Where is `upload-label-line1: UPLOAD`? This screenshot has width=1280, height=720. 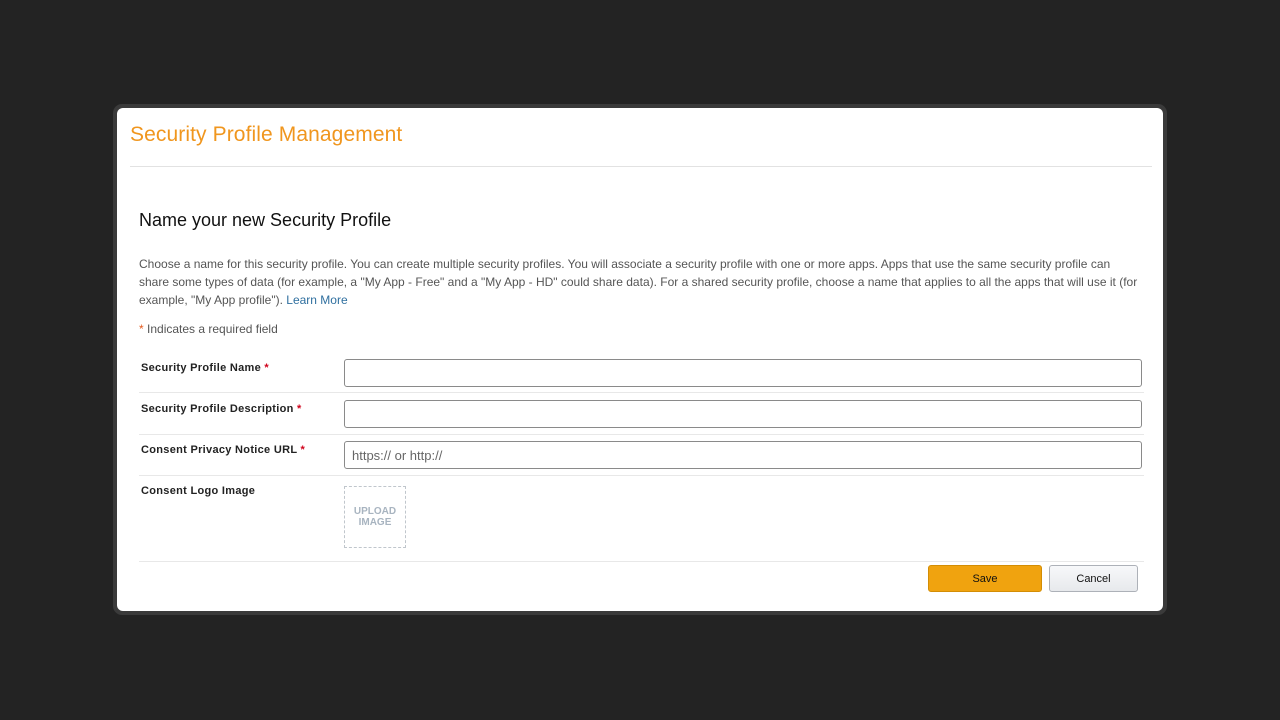 upload-label-line1: UPLOAD is located at coordinates (375, 511).